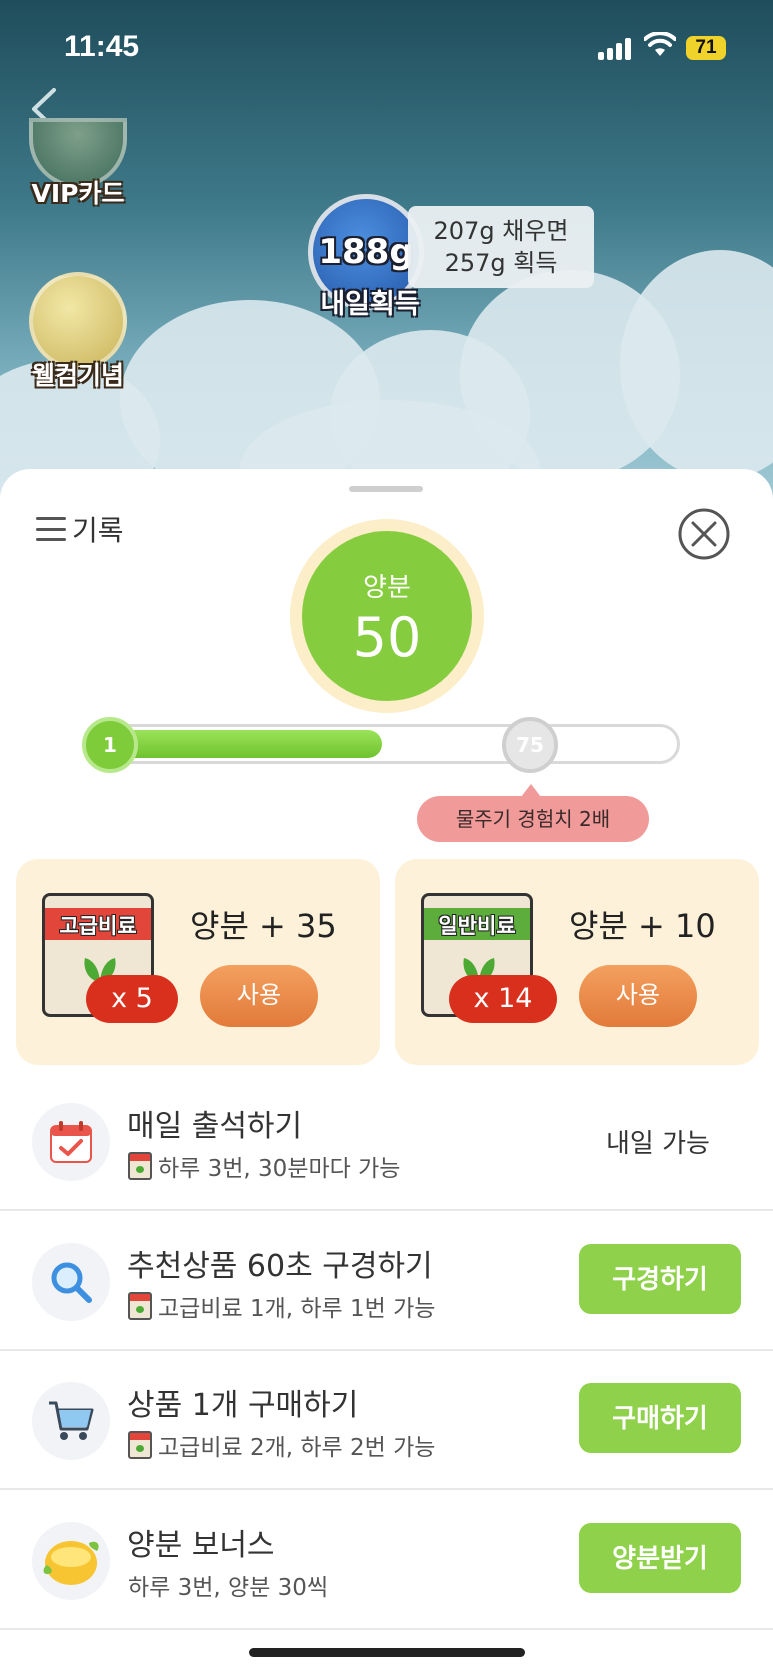  What do you see at coordinates (386, 1561) in the screenshot?
I see `mission-nutrient-bonus: 양분 보너스 하루 3번, 양분 30씩 양분받기` at bounding box center [386, 1561].